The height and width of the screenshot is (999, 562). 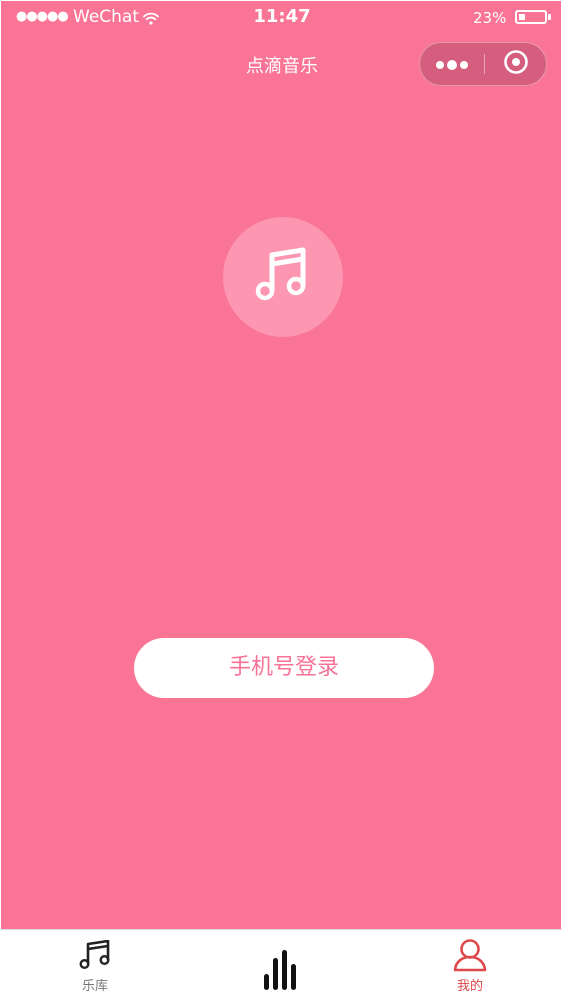 I want to click on tab-library: 乐库, so click(x=95, y=964).